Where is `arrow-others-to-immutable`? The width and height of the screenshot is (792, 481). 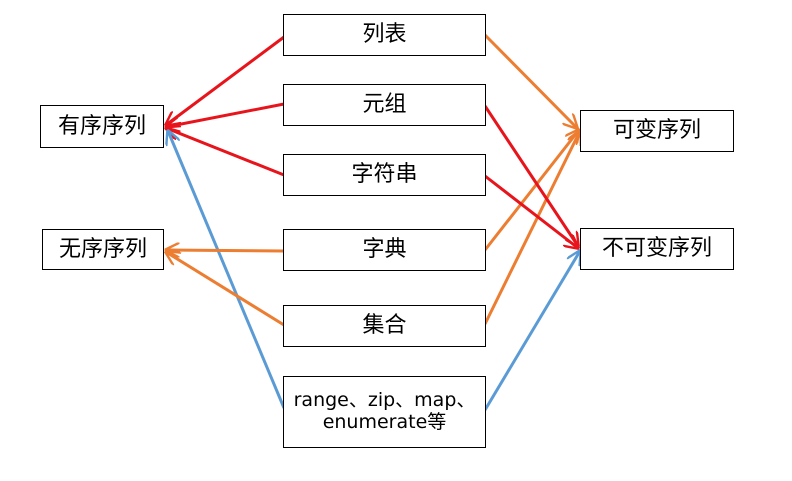 arrow-others-to-immutable is located at coordinates (531, 331).